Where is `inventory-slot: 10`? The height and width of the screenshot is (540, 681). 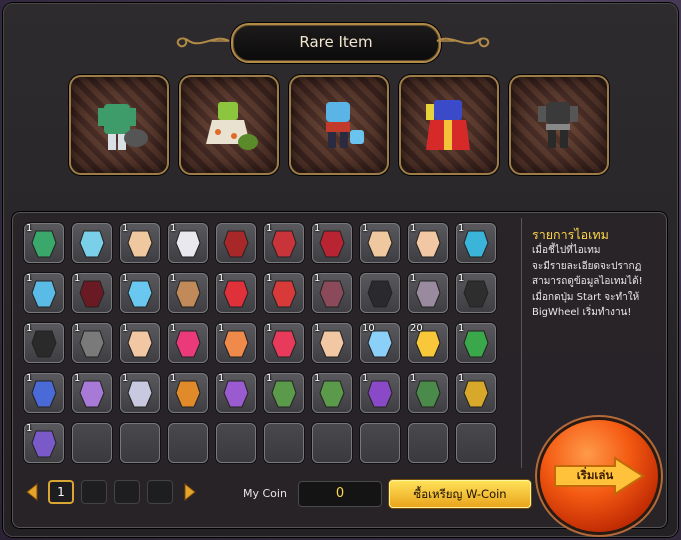
inventory-slot: 10 is located at coordinates (380, 343).